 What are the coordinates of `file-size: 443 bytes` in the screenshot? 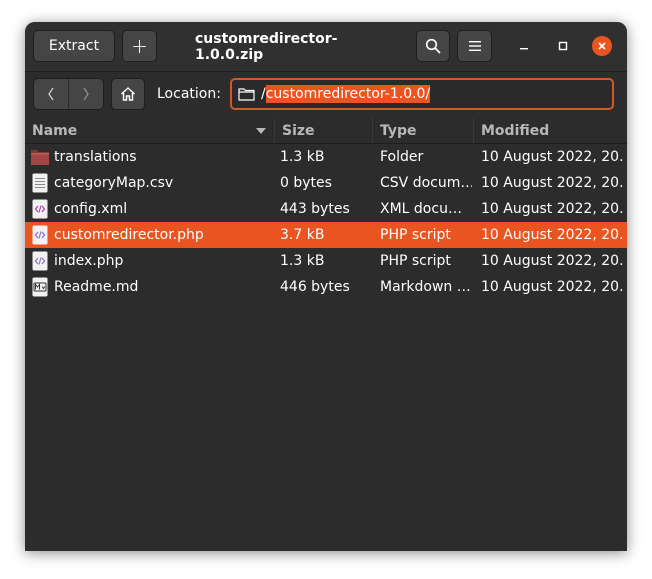 It's located at (315, 209).